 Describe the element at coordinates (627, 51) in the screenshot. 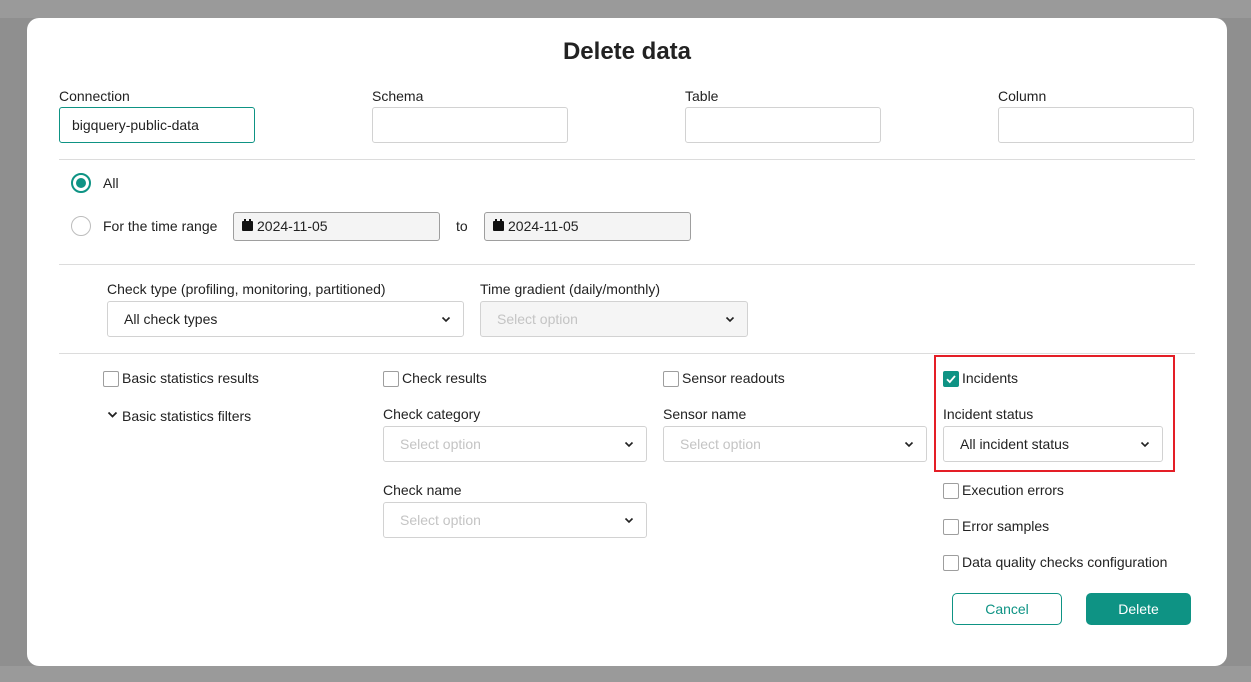

I see `dialog-title: Delete data` at that location.